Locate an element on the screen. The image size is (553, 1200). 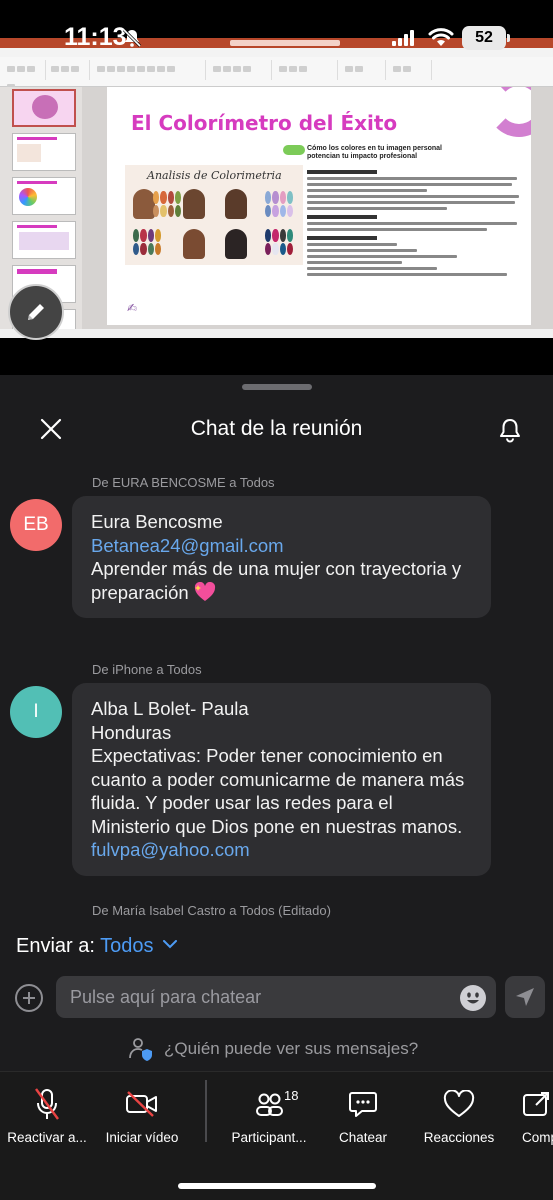
toolbar-divider is located at coordinates (206, 1111).